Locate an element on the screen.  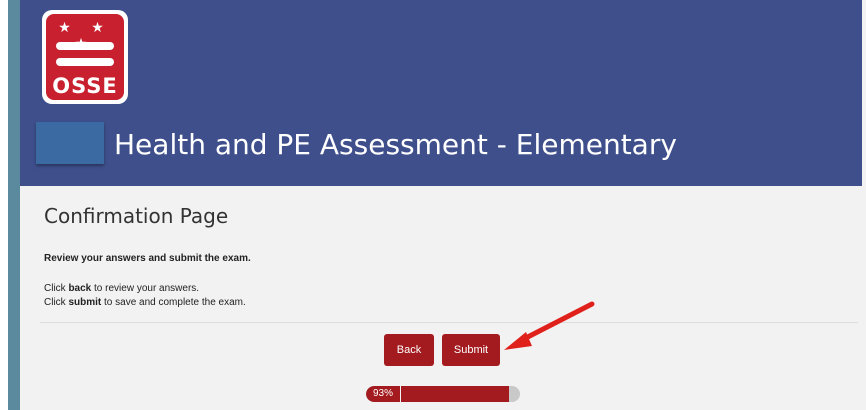
back-instruction-prefix: Click is located at coordinates (56, 288).